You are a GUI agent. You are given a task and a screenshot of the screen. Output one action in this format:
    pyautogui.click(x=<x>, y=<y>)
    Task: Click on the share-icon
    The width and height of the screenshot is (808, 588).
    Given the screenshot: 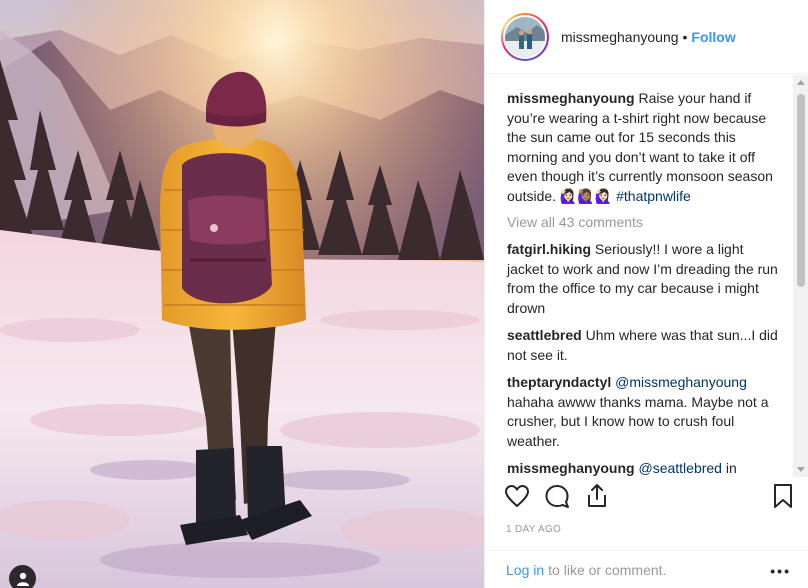 What is the action you would take?
    pyautogui.click(x=597, y=495)
    